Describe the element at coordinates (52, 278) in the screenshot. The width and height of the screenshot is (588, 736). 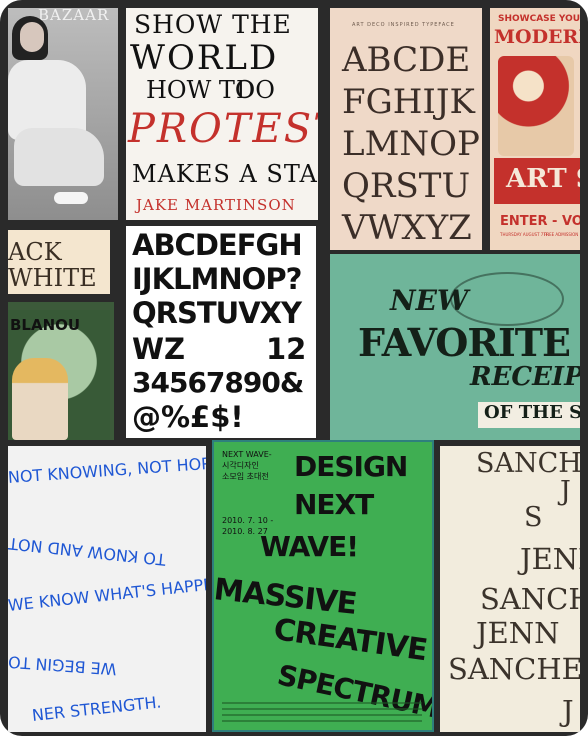
I see `bw-line-2: WHITE` at that location.